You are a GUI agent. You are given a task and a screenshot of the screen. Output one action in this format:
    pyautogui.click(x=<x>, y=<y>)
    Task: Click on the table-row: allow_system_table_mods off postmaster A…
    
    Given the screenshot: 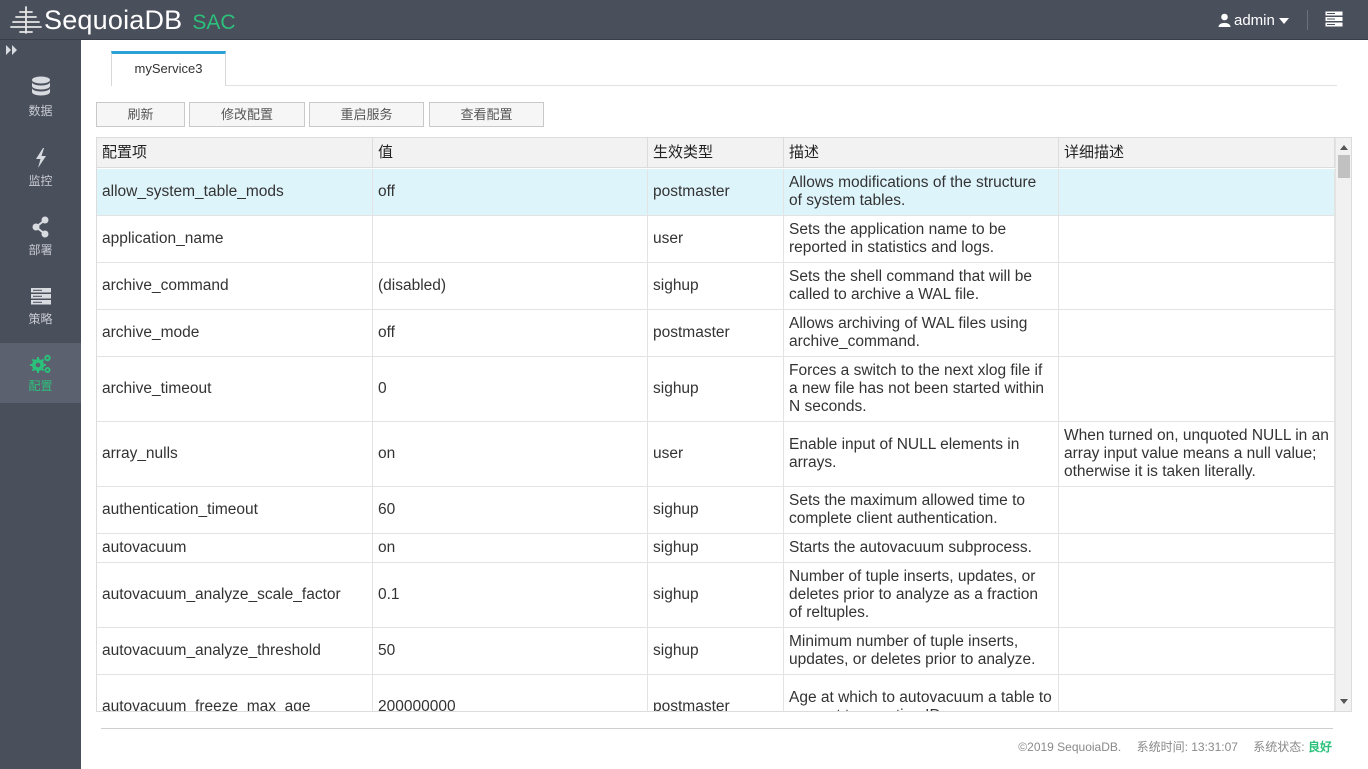 What is the action you would take?
    pyautogui.click(x=716, y=192)
    